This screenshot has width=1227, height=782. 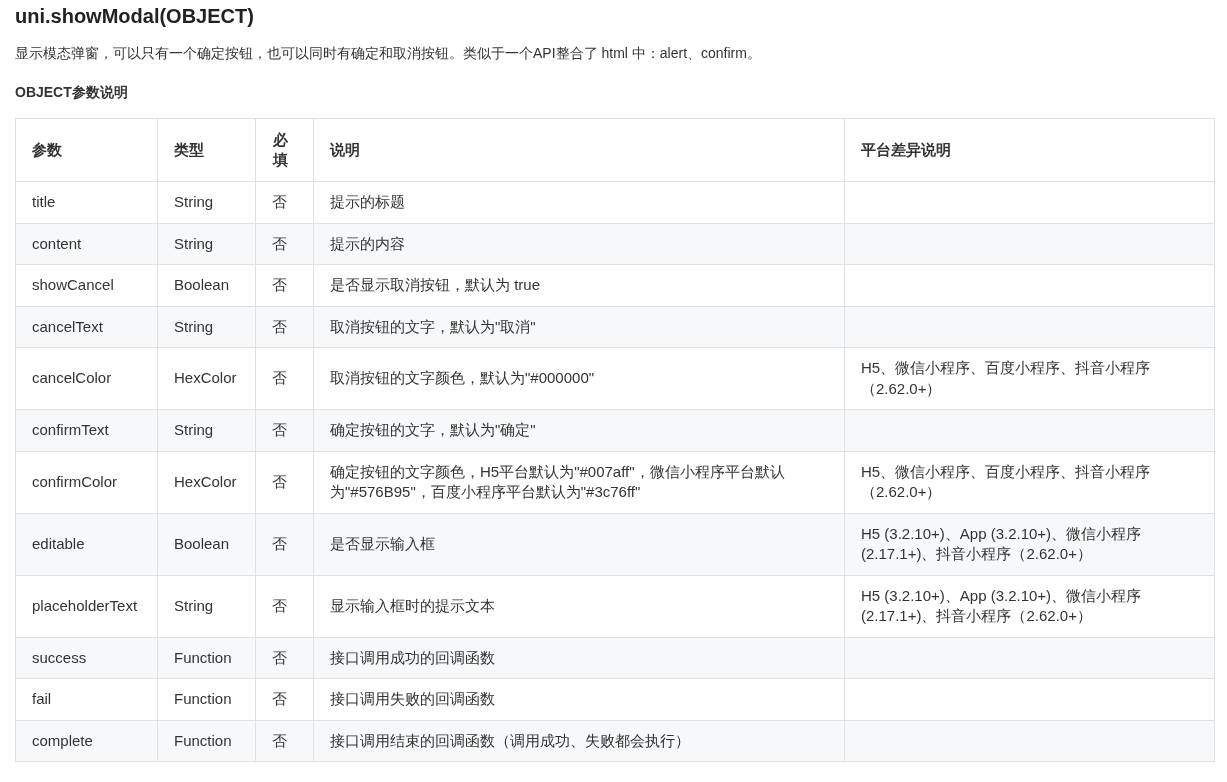 I want to click on column-header: 参数, so click(x=86, y=150).